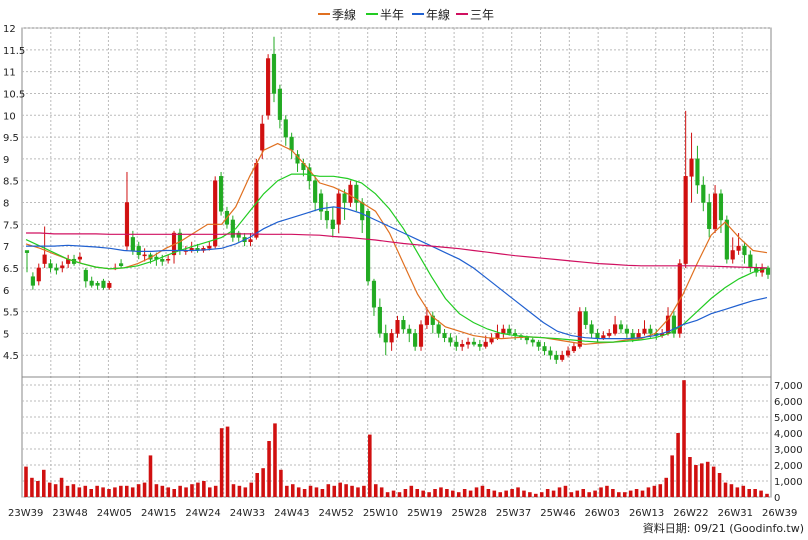 The image size is (808, 540). Describe the element at coordinates (482, 15) in the screenshot. I see `legend-label: 三年` at that location.